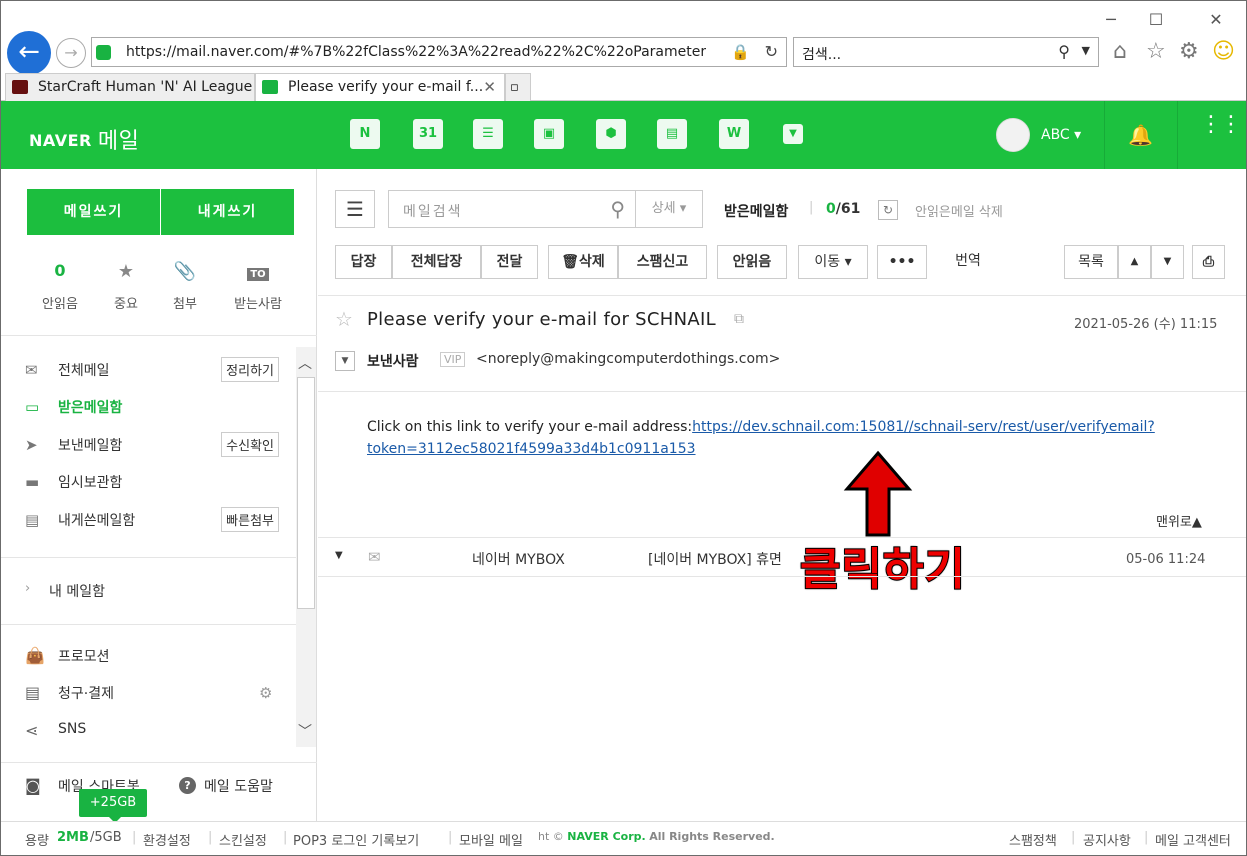 Image resolution: width=1247 pixels, height=856 pixels. Describe the element at coordinates (968, 262) in the screenshot. I see `translate-button: 번역` at that location.